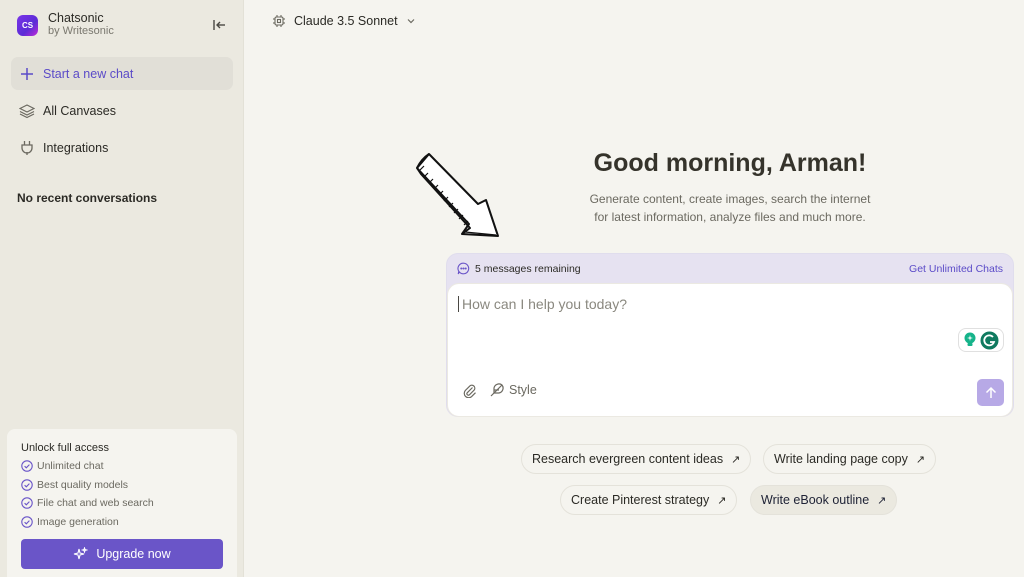  Describe the element at coordinates (95, 503) in the screenshot. I see `feature-label: File chat and web search` at that location.